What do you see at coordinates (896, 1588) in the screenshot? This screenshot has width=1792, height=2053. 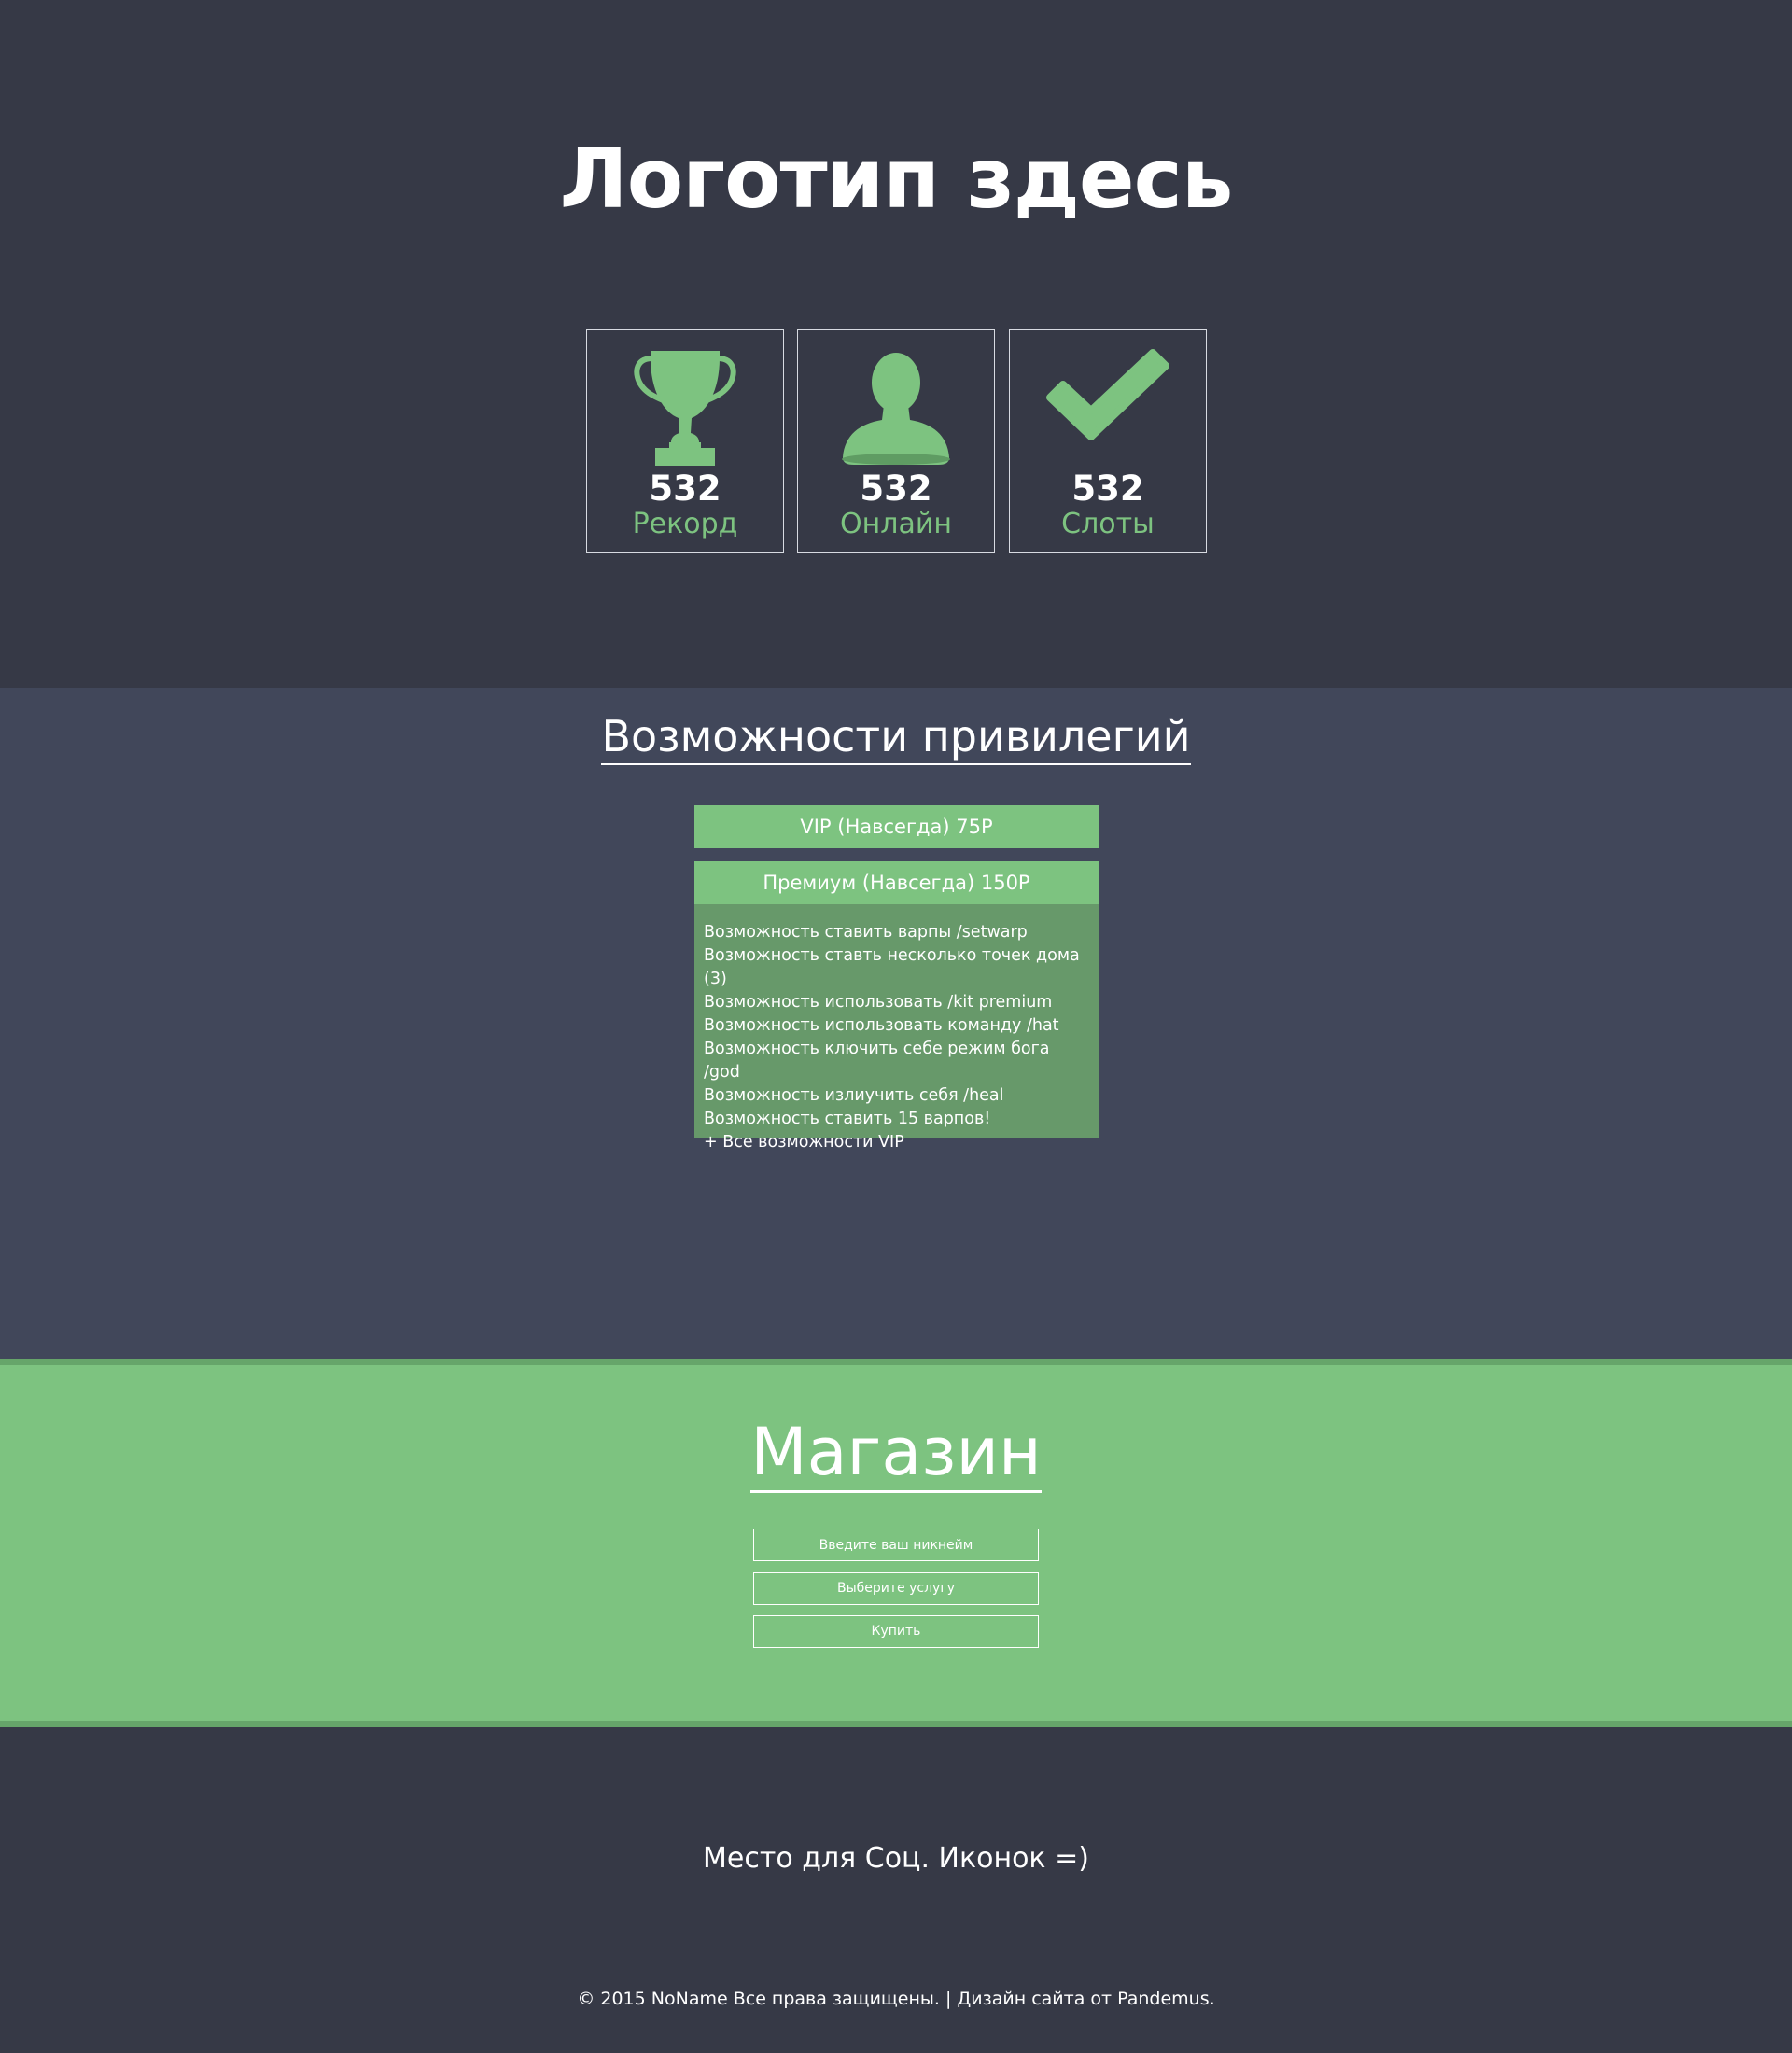 I see `service-select: Выберите услугу` at bounding box center [896, 1588].